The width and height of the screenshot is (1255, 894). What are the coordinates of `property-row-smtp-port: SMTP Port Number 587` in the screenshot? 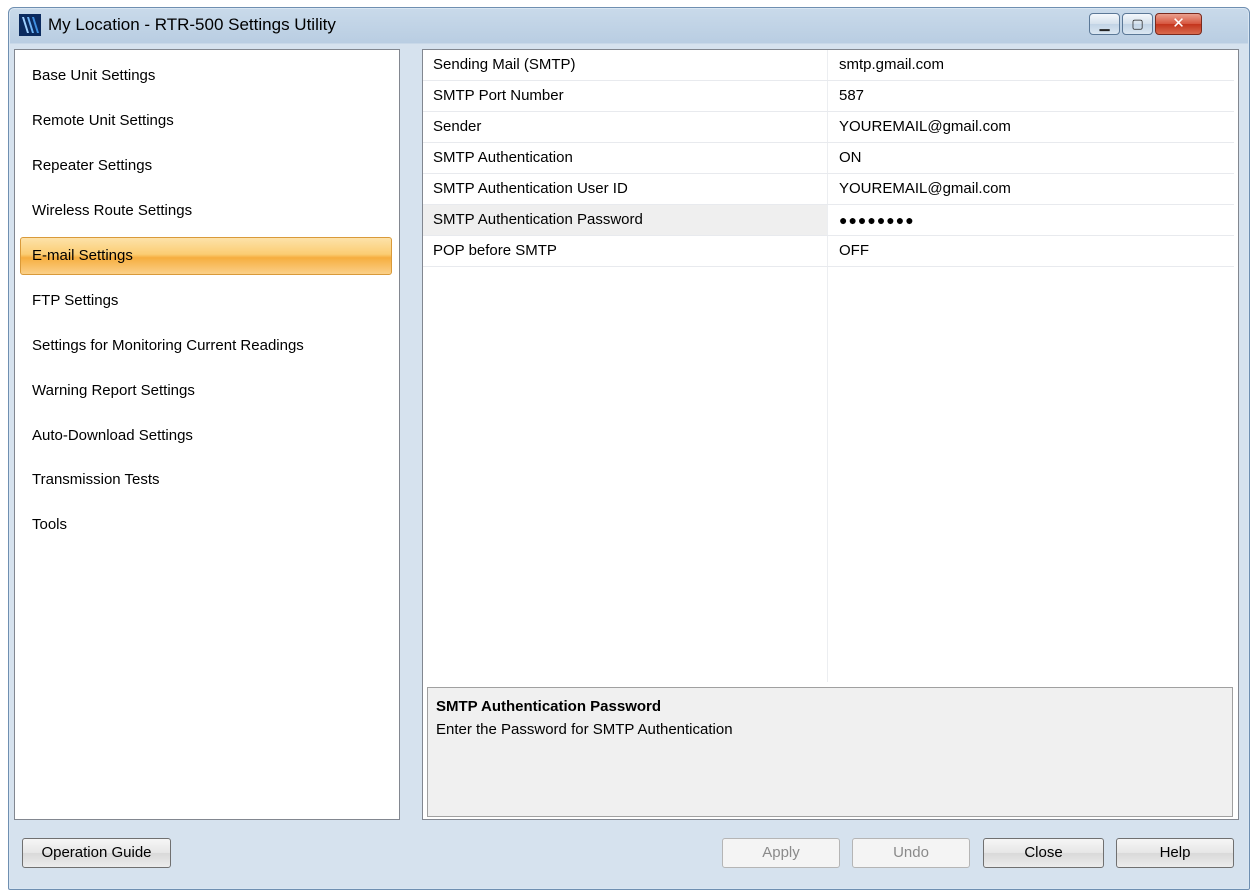 It's located at (828, 96).